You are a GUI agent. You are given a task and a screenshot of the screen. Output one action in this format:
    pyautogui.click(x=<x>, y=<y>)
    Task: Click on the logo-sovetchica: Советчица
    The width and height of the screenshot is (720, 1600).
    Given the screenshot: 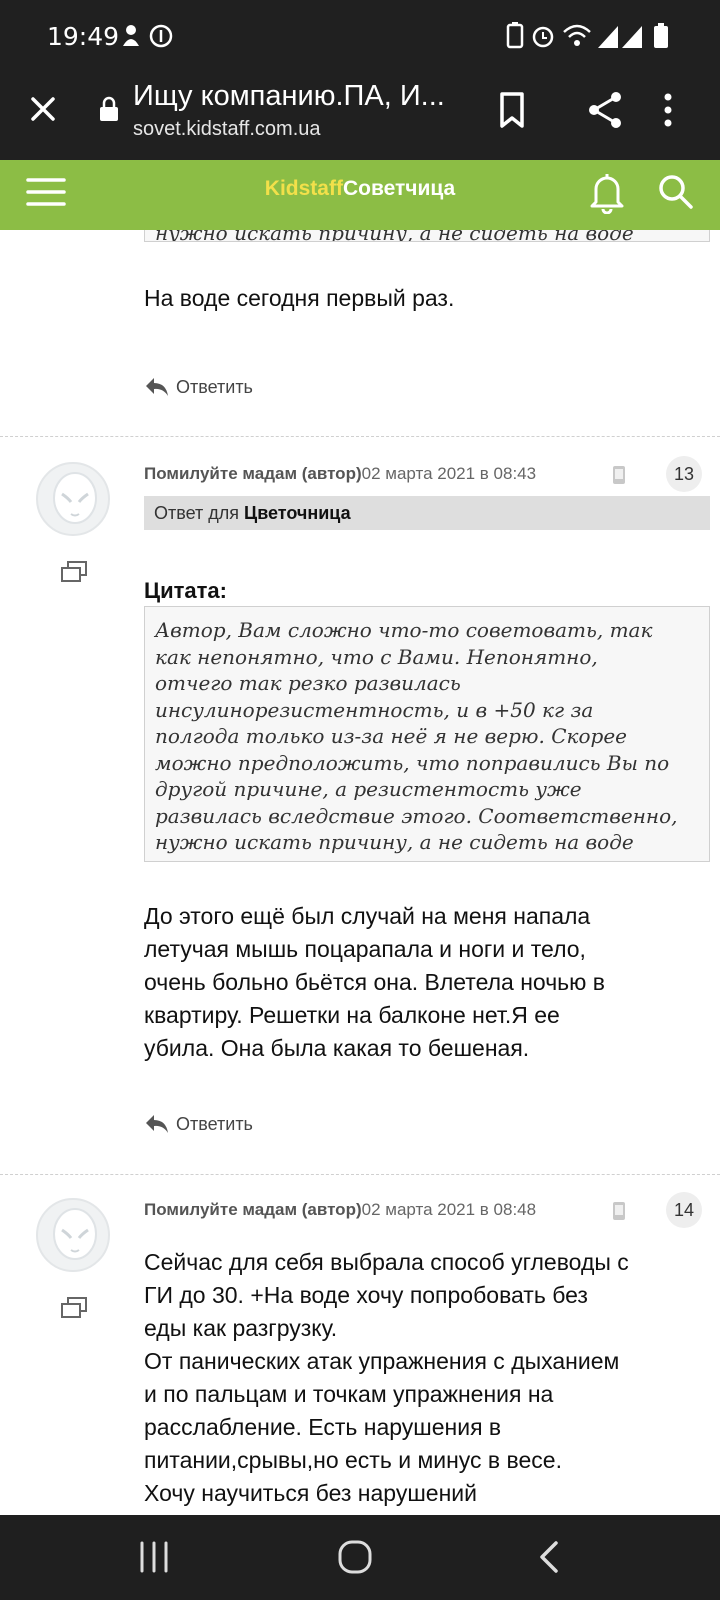 What is the action you would take?
    pyautogui.click(x=399, y=188)
    